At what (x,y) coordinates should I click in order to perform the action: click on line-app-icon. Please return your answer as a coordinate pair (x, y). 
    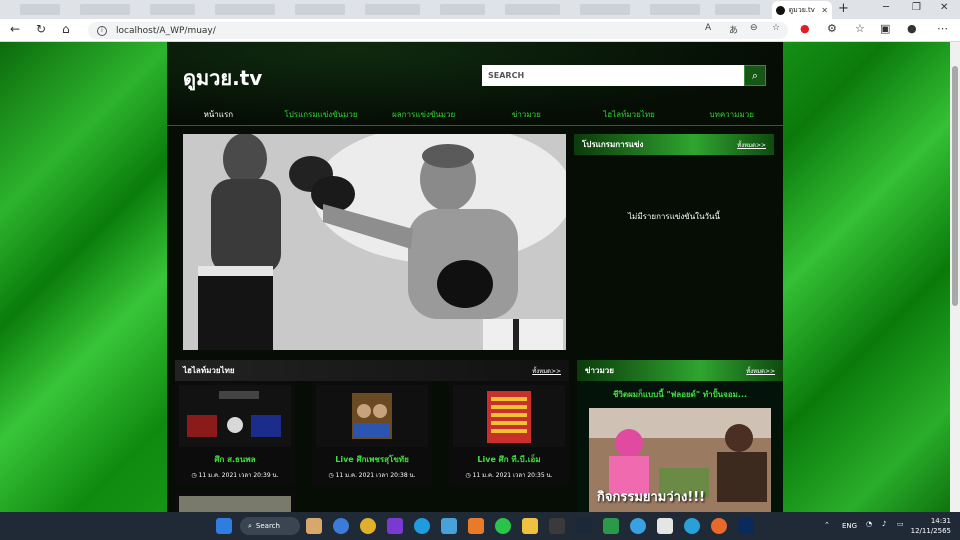
    Looking at the image, I should click on (503, 526).